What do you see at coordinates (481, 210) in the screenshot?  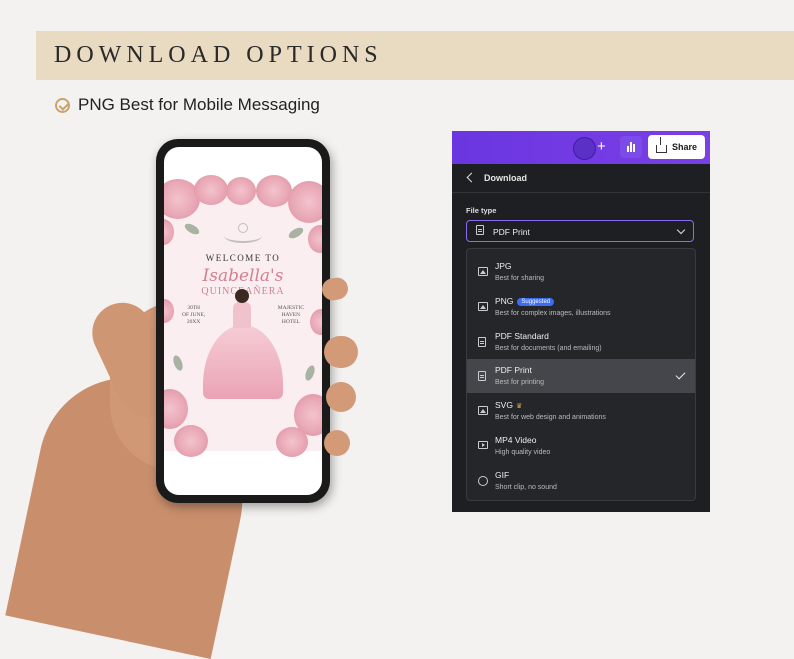 I see `file-type-label: File type` at bounding box center [481, 210].